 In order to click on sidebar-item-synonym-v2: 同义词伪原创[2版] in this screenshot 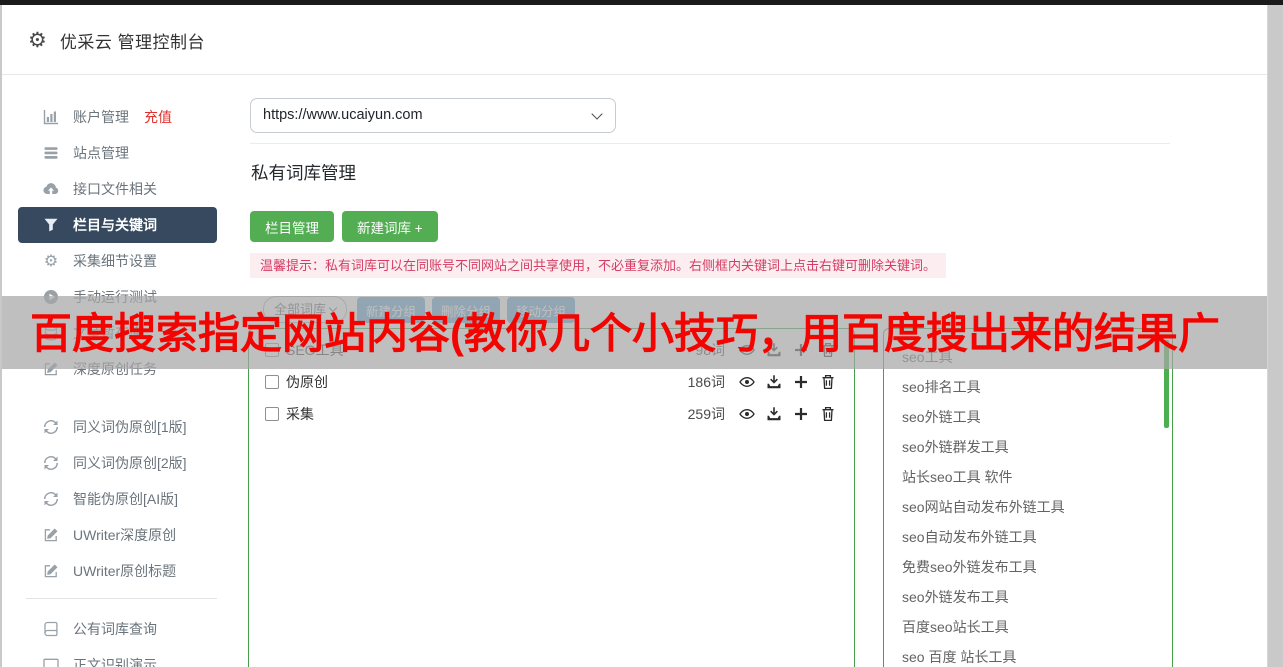, I will do `click(117, 463)`.